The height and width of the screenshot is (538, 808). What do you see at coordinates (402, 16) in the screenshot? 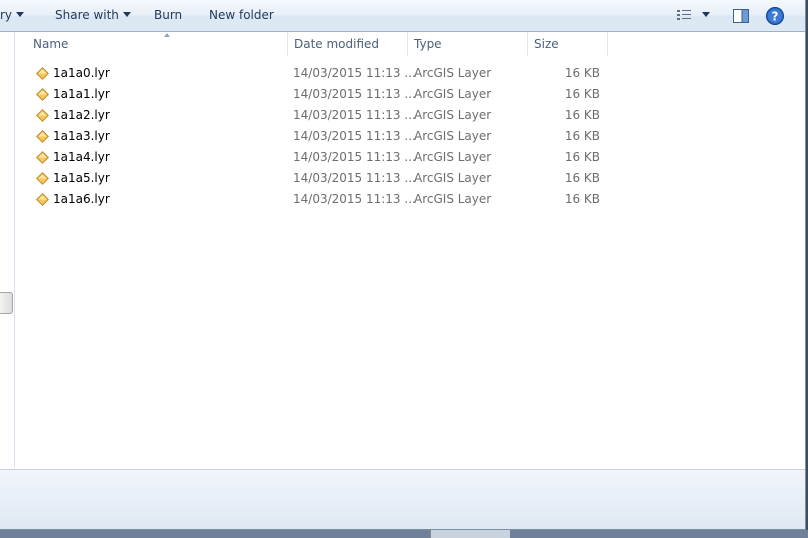
I see `command-bar: ry Share with Burn New folder ?` at bounding box center [402, 16].